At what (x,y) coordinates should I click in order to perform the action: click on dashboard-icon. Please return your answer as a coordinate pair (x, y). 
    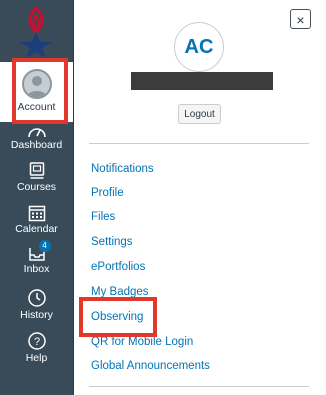
    Looking at the image, I should click on (36, 133).